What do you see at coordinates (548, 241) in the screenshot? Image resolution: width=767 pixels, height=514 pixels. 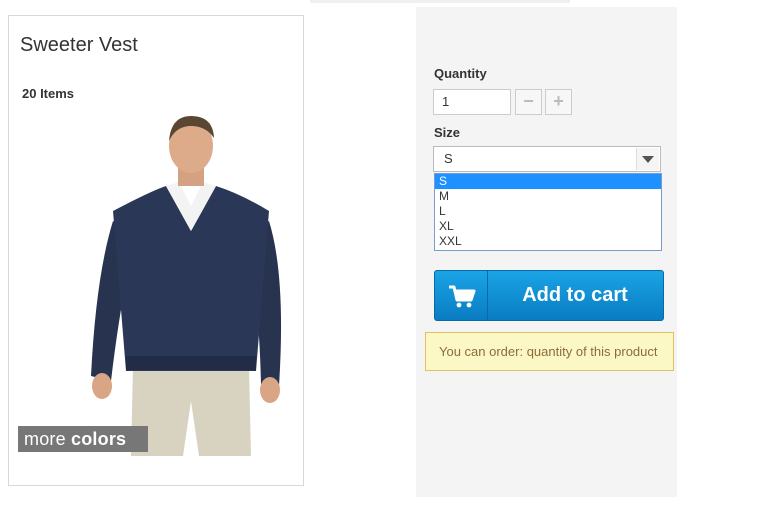 I see `size-option-xxl: XXL` at bounding box center [548, 241].